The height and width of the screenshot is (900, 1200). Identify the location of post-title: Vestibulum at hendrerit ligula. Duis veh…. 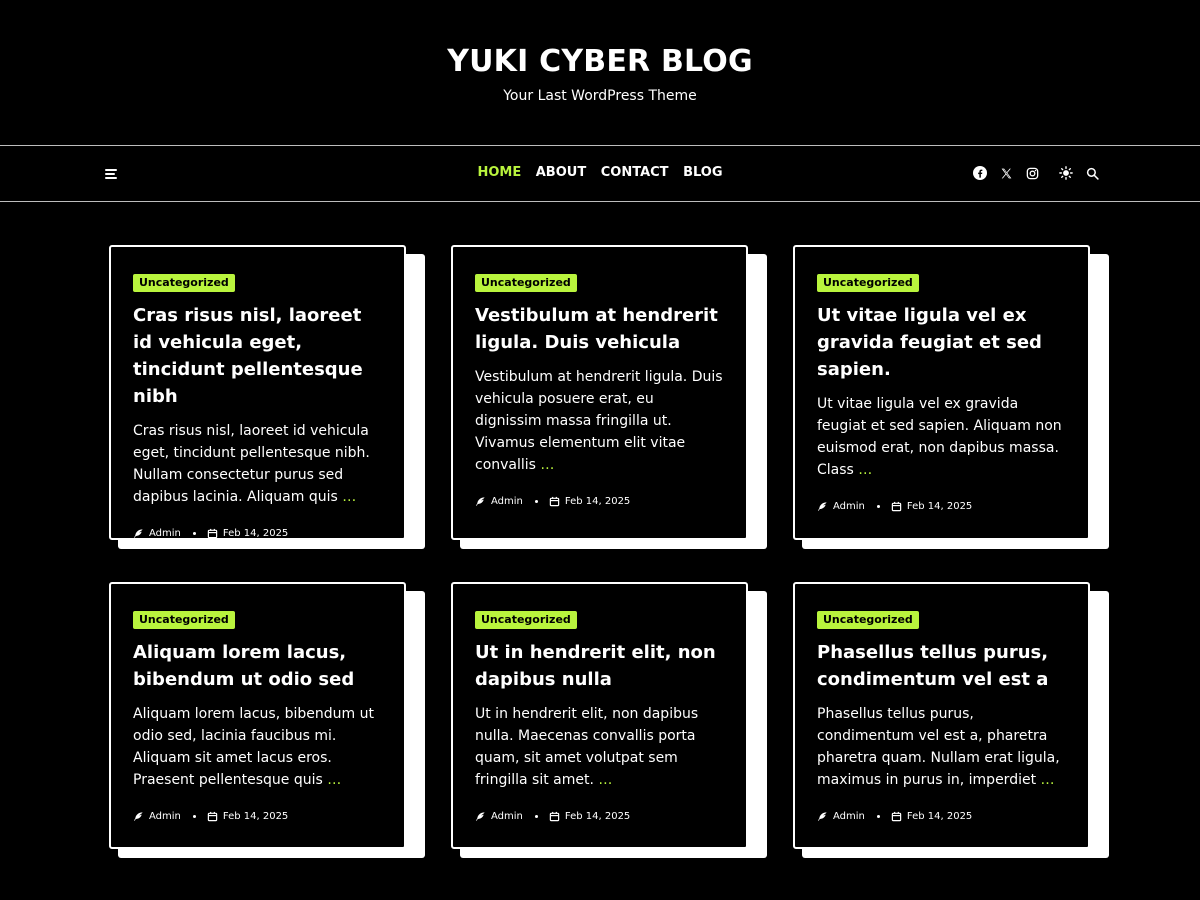
(599, 329).